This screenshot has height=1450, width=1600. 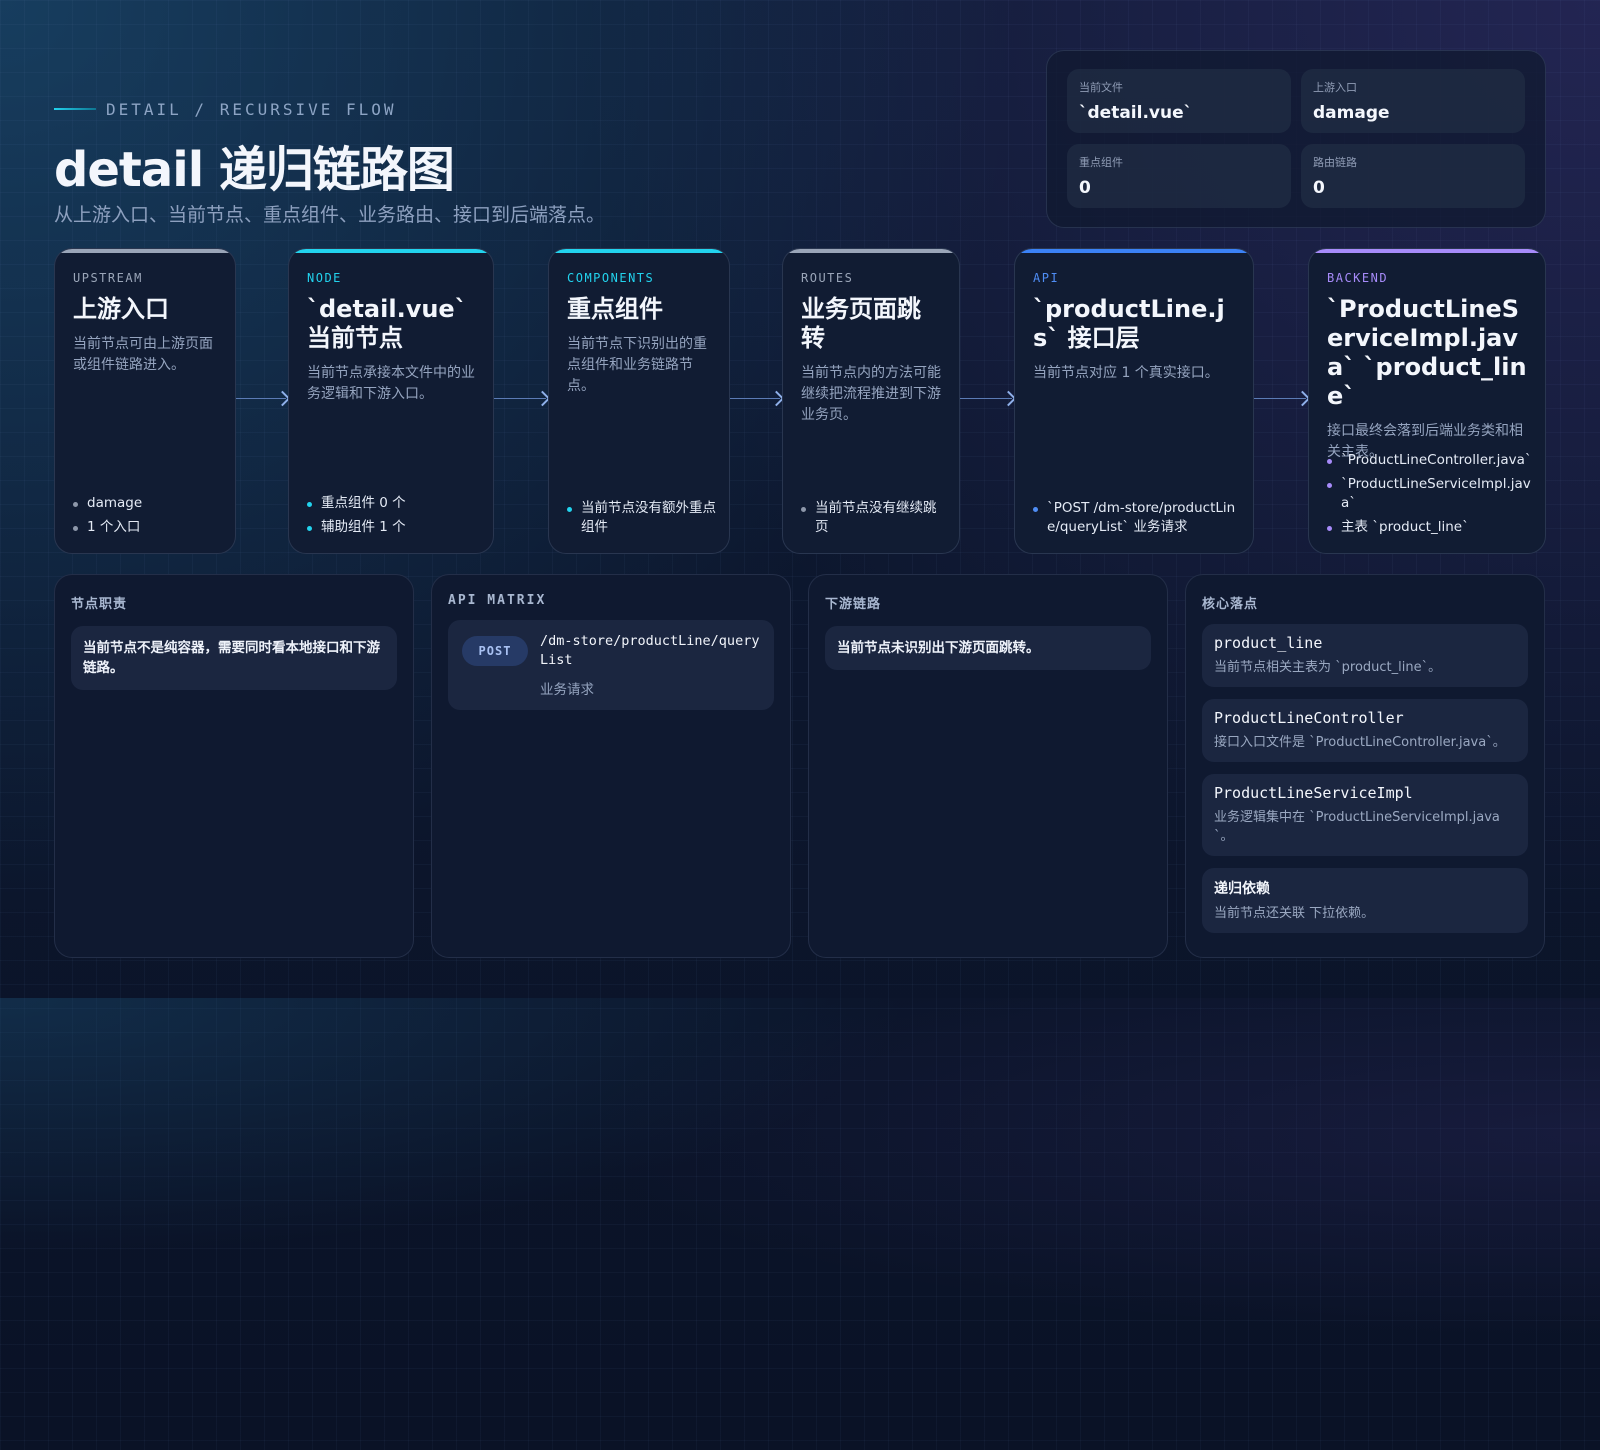 What do you see at coordinates (394, 503) in the screenshot?
I see `list-item: 重点组件 0 个` at bounding box center [394, 503].